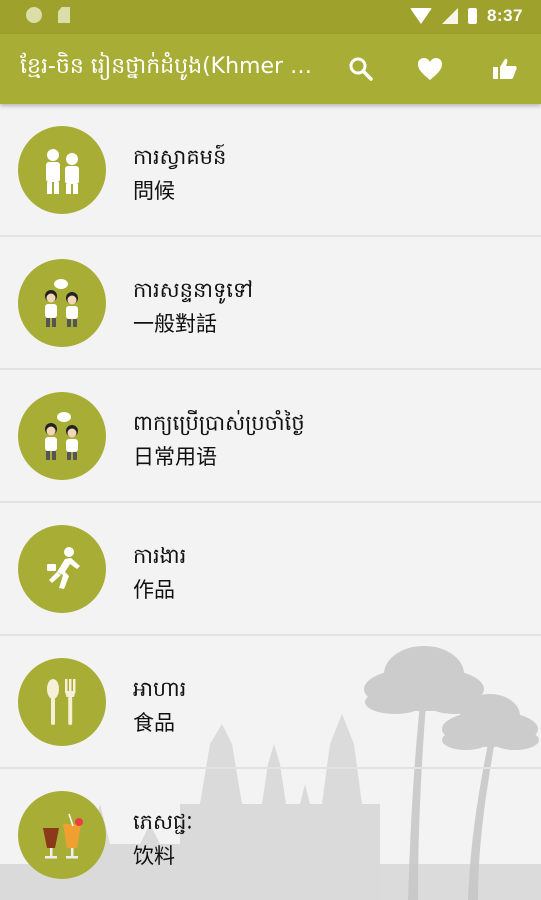 The image size is (541, 900). I want to click on item-chinese-label: 一般對話, so click(175, 324).